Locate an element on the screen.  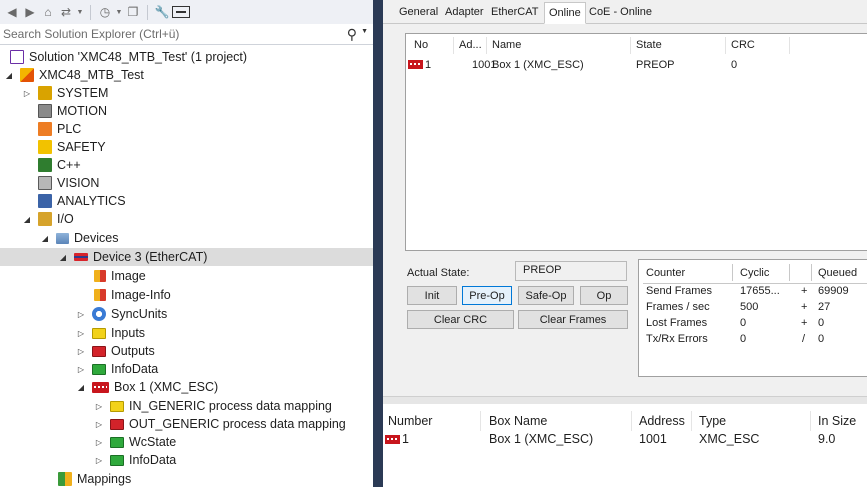
panel-splitter-horizontal is located at coordinates (625, 400).